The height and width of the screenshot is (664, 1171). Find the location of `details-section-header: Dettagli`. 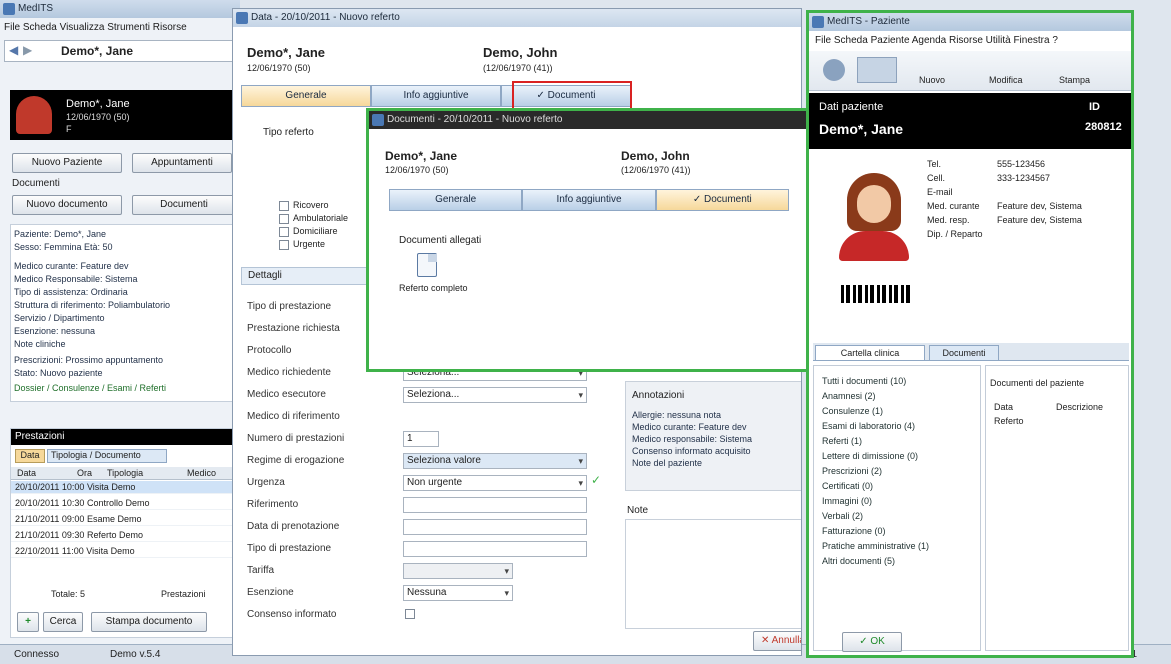

details-section-header: Dettagli is located at coordinates (306, 276).